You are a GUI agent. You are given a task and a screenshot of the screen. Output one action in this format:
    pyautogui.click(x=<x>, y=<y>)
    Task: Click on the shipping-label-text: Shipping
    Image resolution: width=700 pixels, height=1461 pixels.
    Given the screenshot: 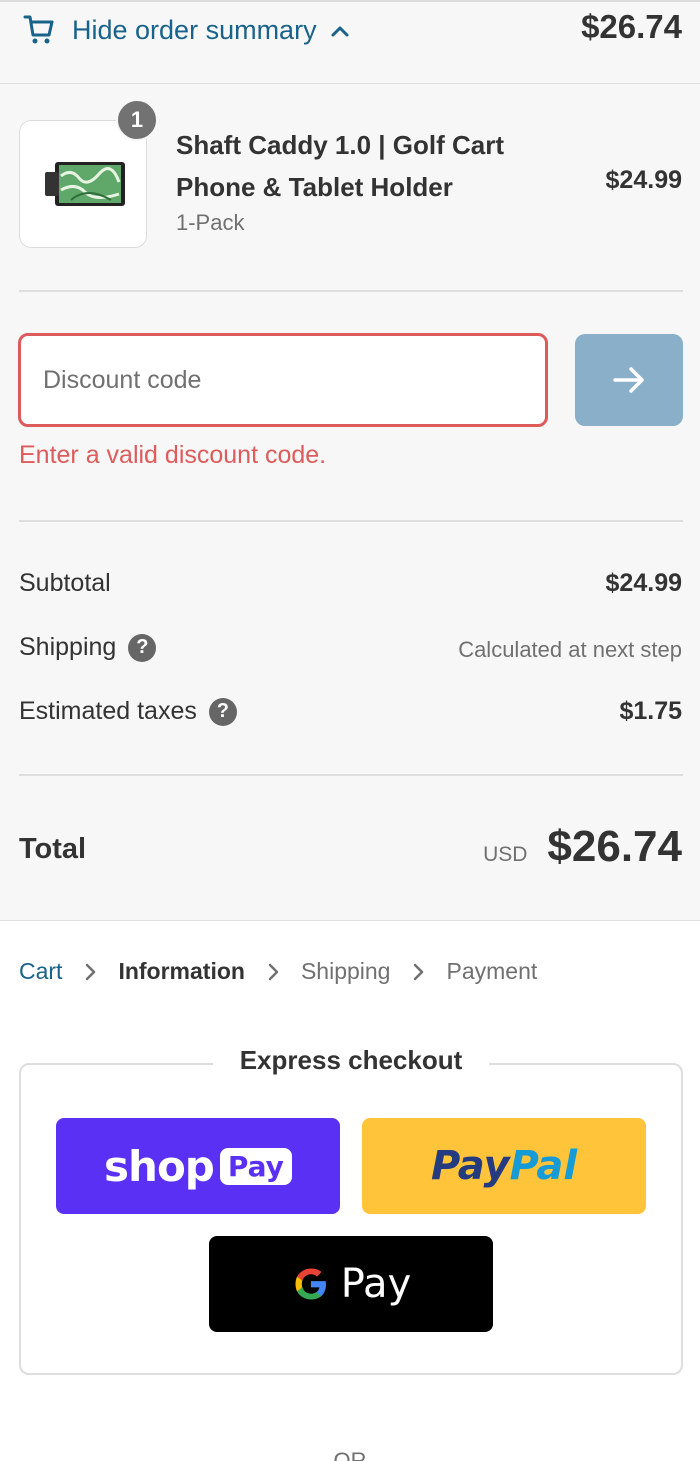 What is the action you would take?
    pyautogui.click(x=68, y=647)
    